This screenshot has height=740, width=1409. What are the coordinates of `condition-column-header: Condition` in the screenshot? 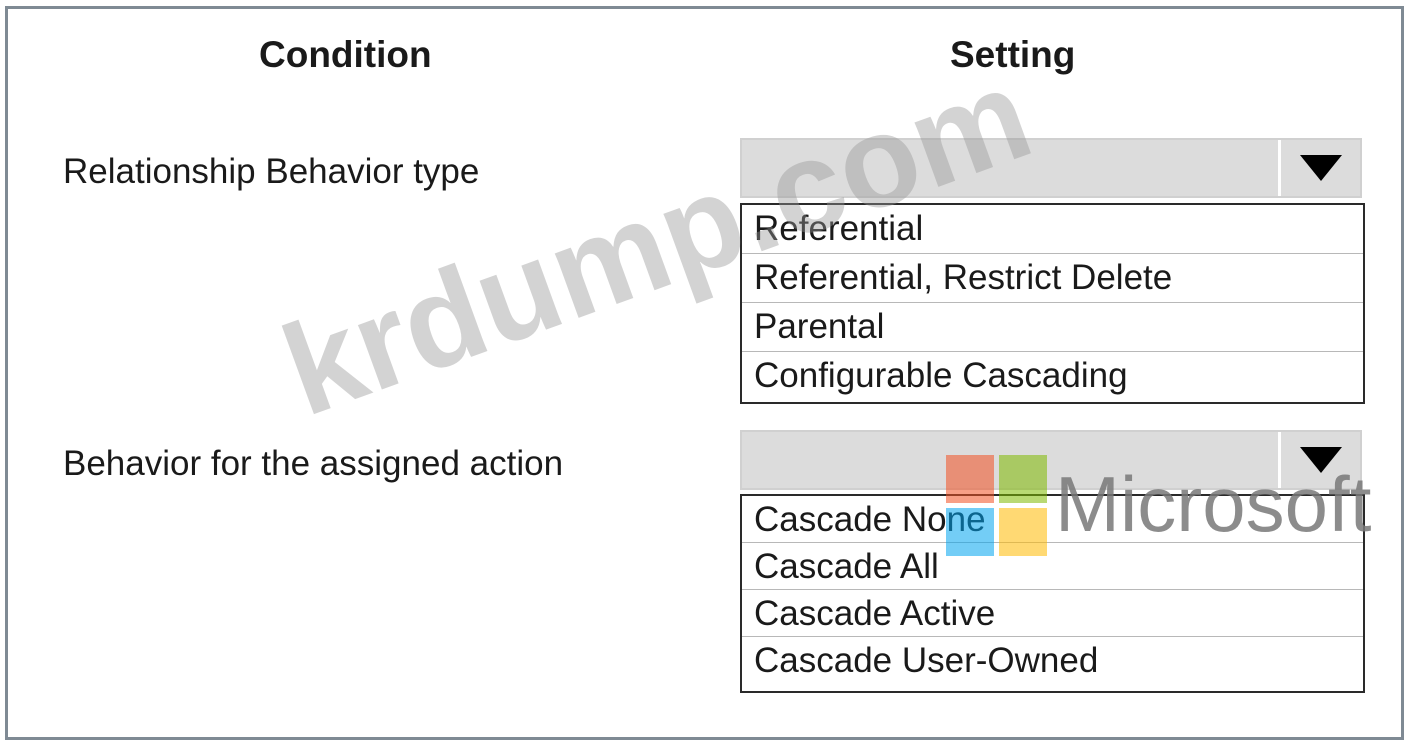 It's located at (345, 54).